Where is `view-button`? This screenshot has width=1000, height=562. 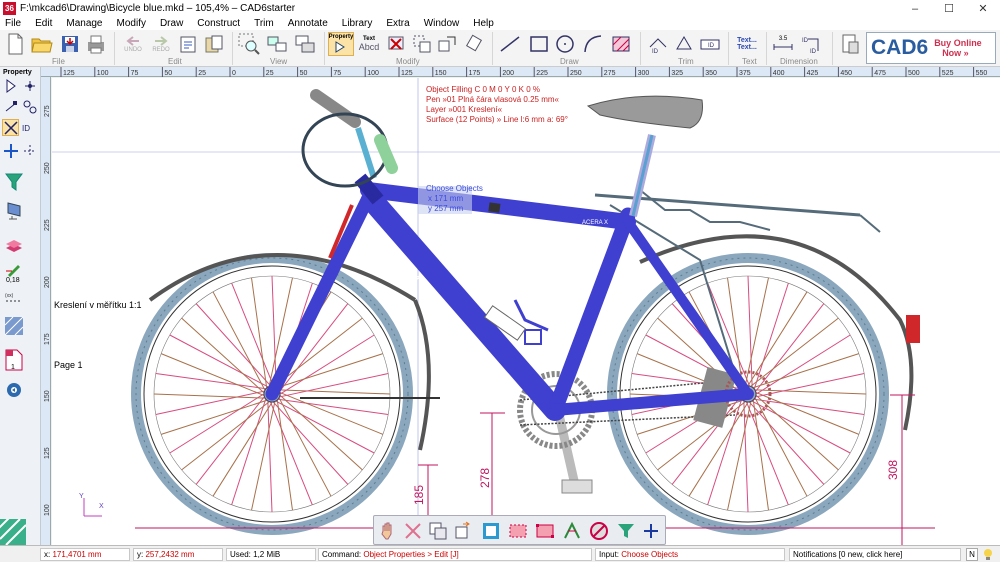 view-button is located at coordinates (277, 44).